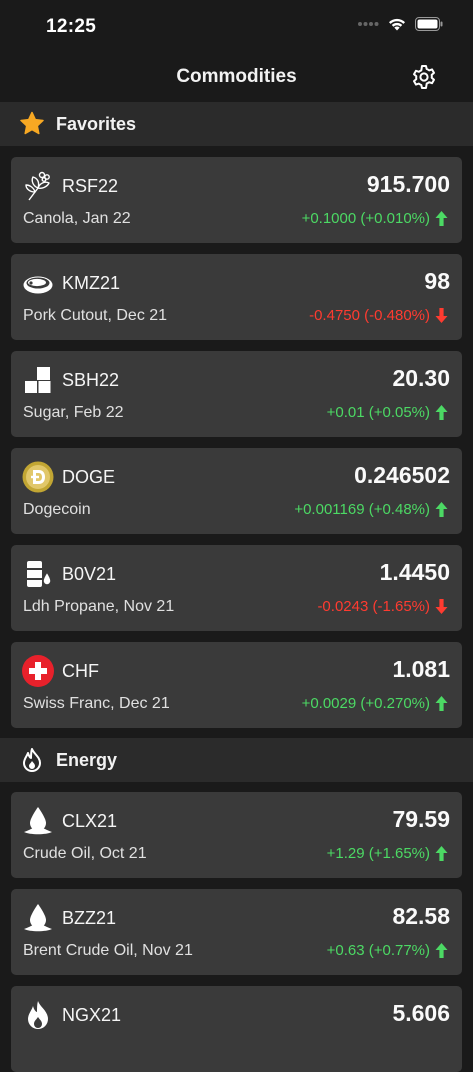 This screenshot has width=473, height=1072. Describe the element at coordinates (38, 283) in the screenshot. I see `meat-icon` at that location.